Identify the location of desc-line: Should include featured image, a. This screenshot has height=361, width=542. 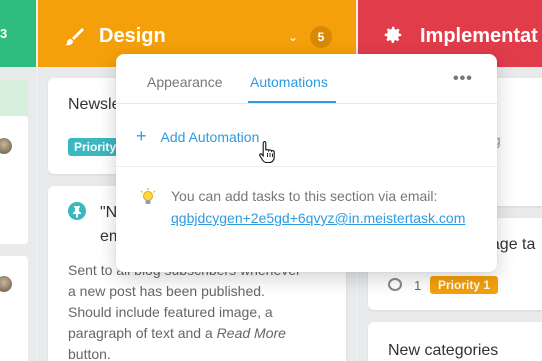
(170, 312).